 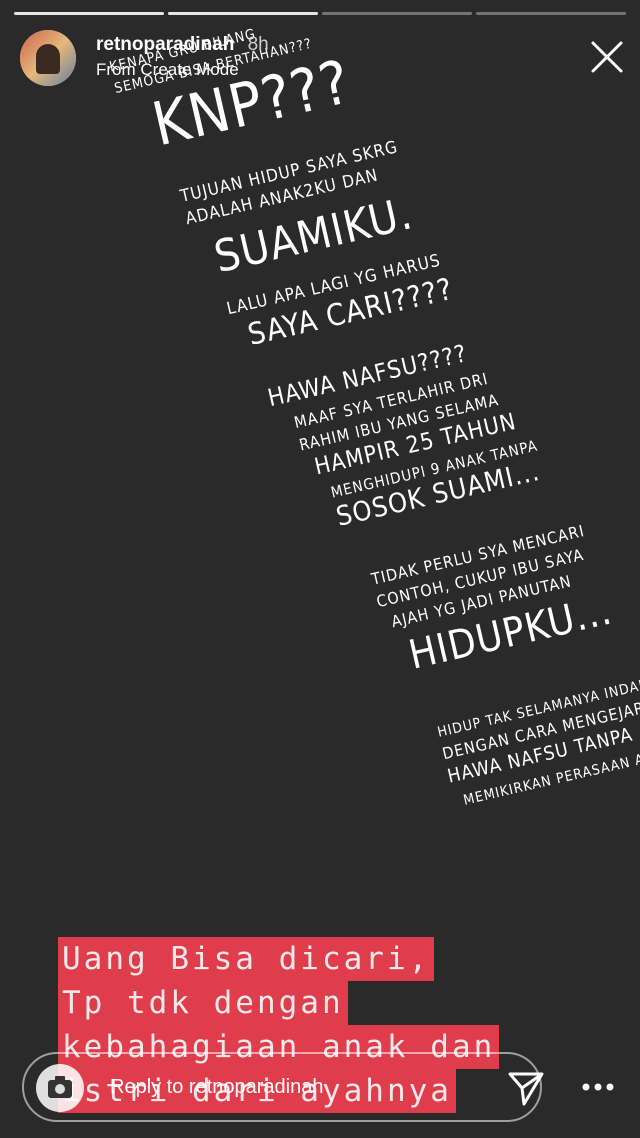 I want to click on send-button, so click(x=526, y=1088).